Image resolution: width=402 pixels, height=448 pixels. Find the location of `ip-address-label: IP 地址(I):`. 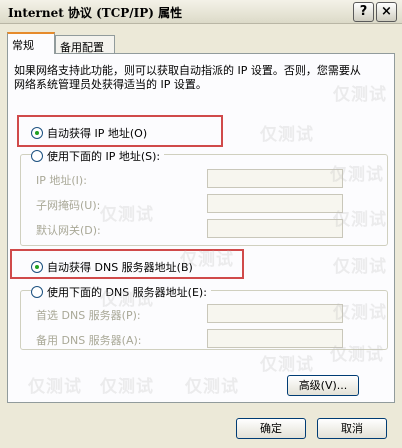

ip-address-label: IP 地址(I): is located at coordinates (61, 180).